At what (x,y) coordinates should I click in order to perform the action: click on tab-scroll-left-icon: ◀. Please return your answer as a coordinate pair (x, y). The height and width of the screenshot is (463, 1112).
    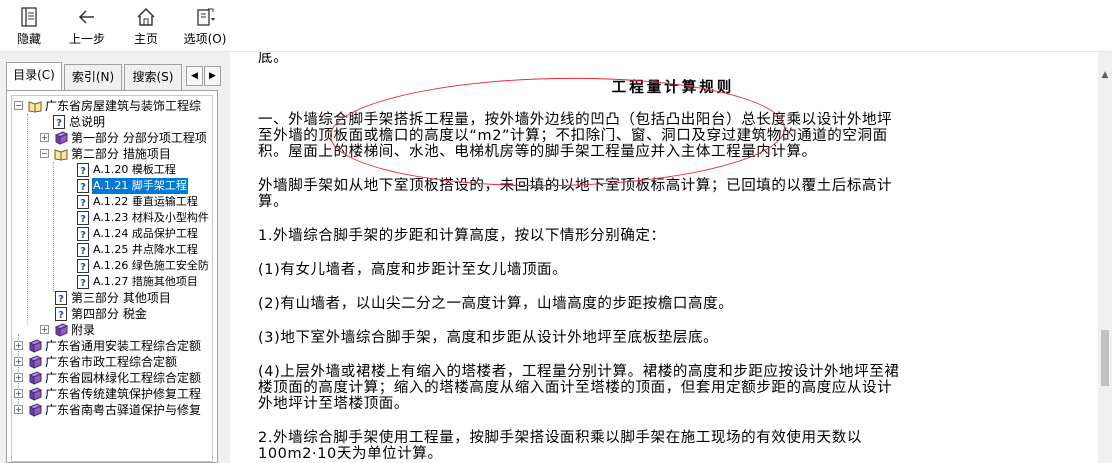
    Looking at the image, I should click on (194, 76).